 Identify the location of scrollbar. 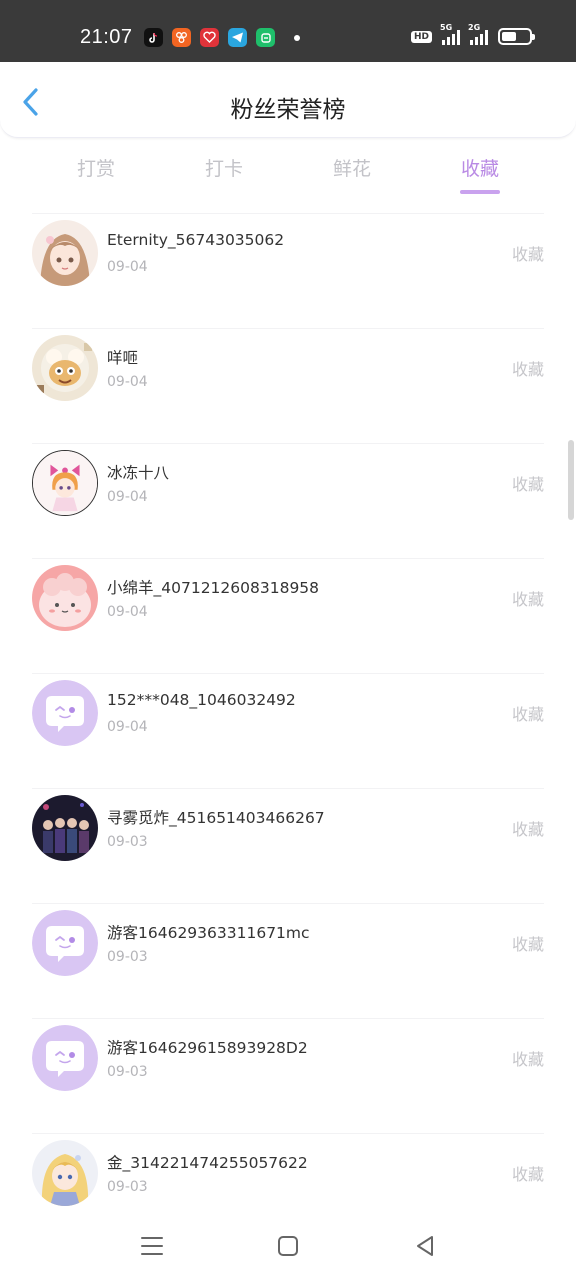
(571, 480).